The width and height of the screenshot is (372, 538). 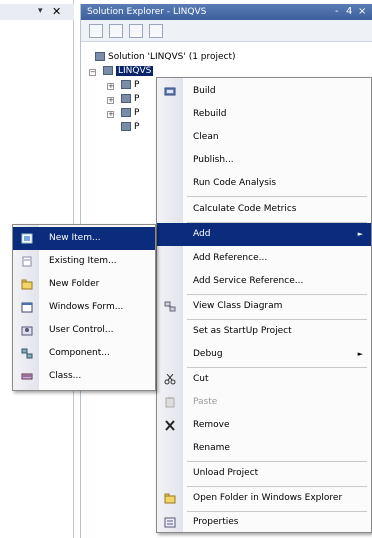 I want to click on class-diagram-icon, so click(x=170, y=306).